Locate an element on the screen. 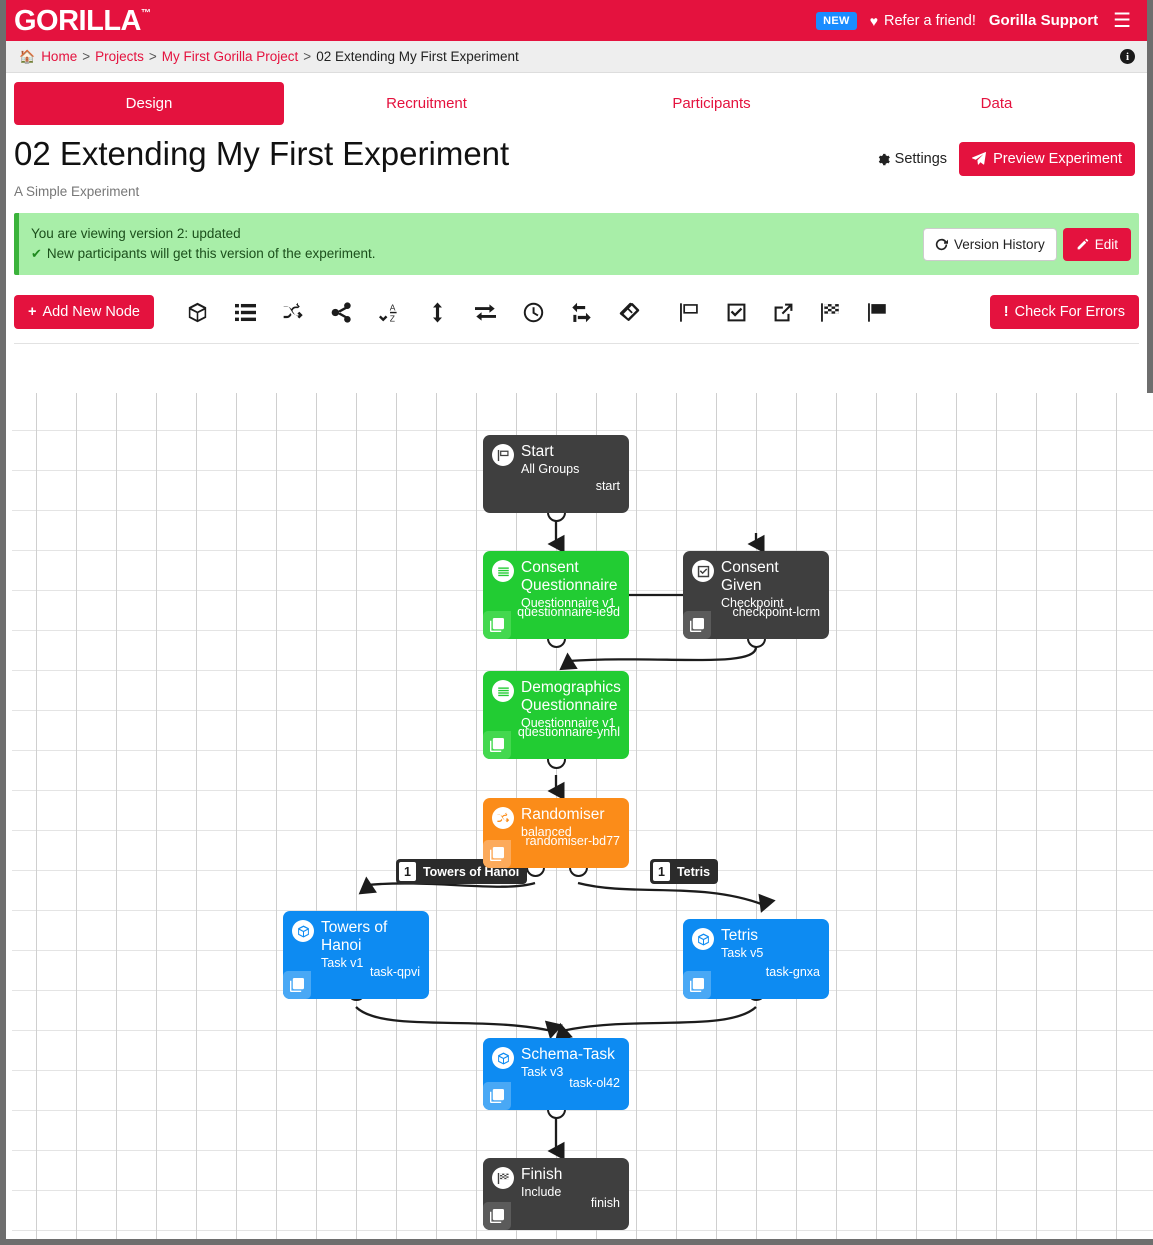  edit-button: Edit is located at coordinates (1096, 244).